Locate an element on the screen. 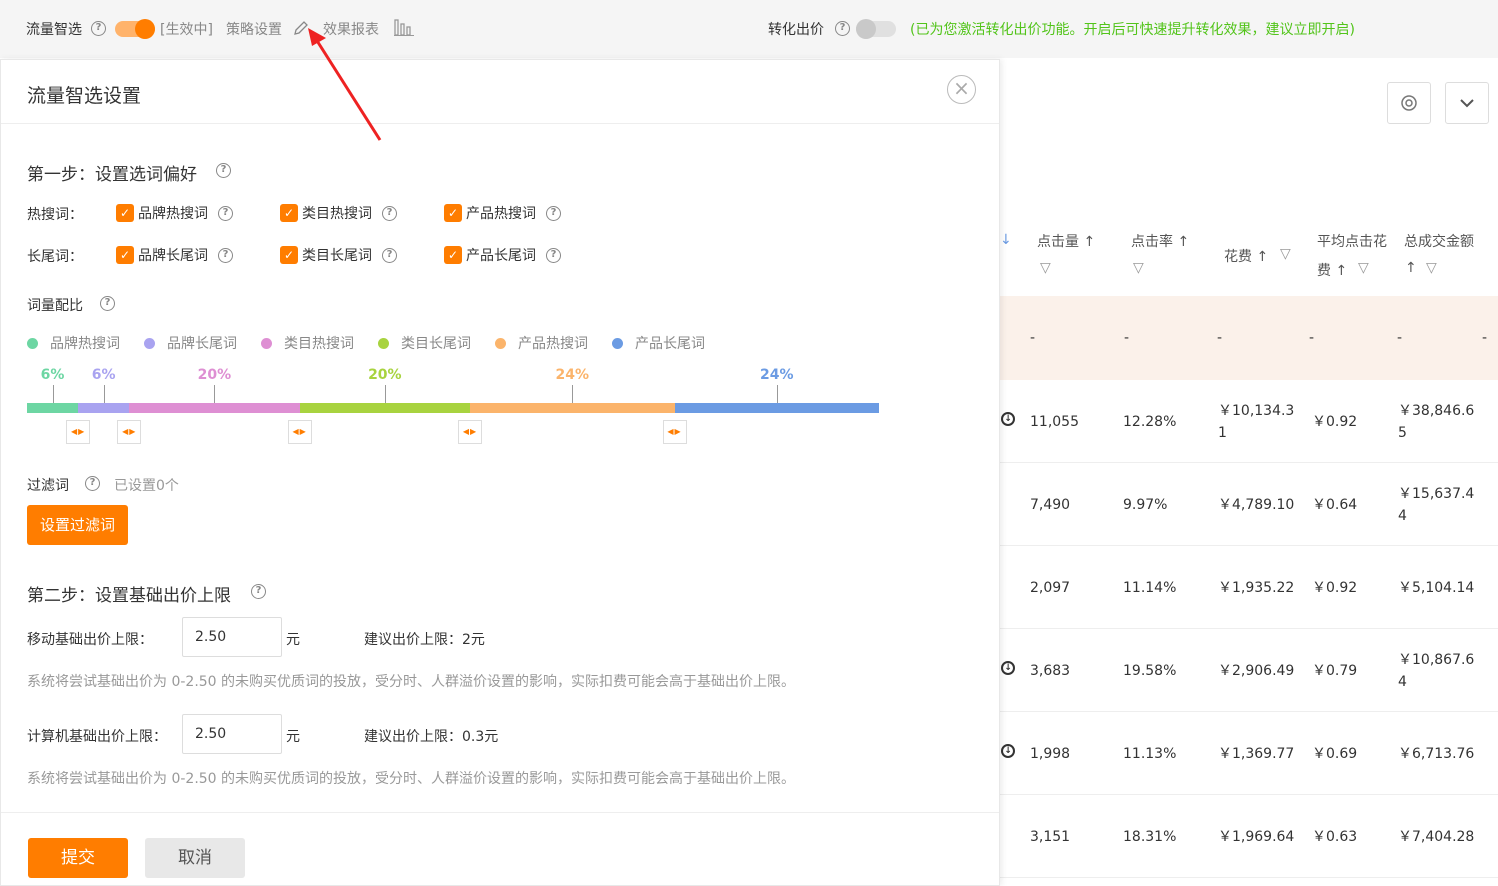 The image size is (1498, 886). checkbox-product-hot: ✓ 产品热搜词? is located at coordinates (502, 213).